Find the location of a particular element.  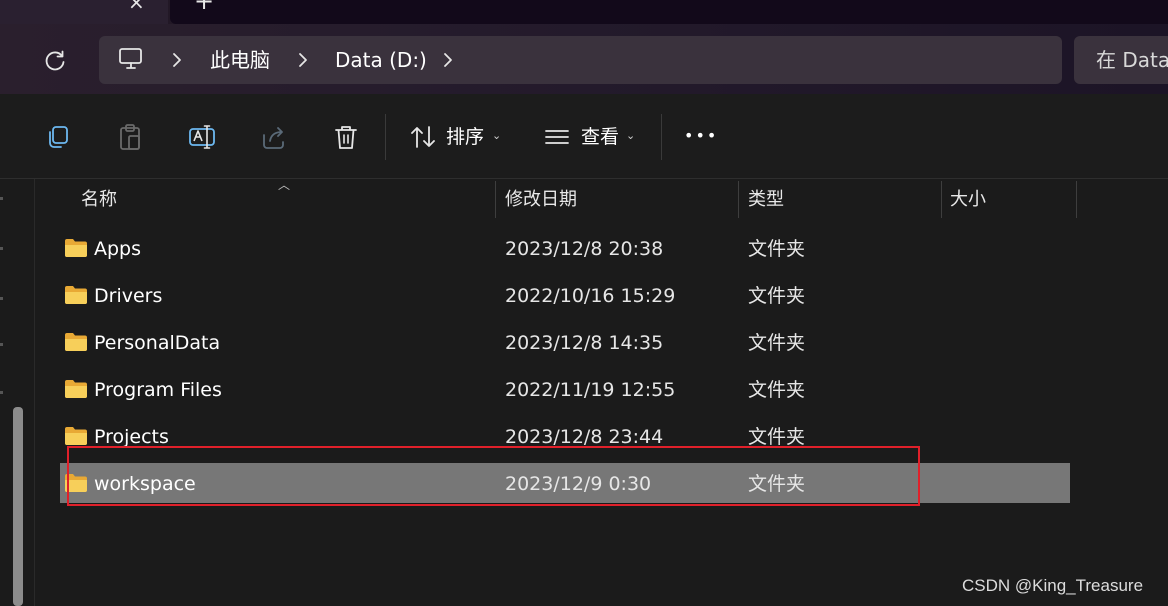

file-date: 2022/11/19 12:55 is located at coordinates (590, 390).